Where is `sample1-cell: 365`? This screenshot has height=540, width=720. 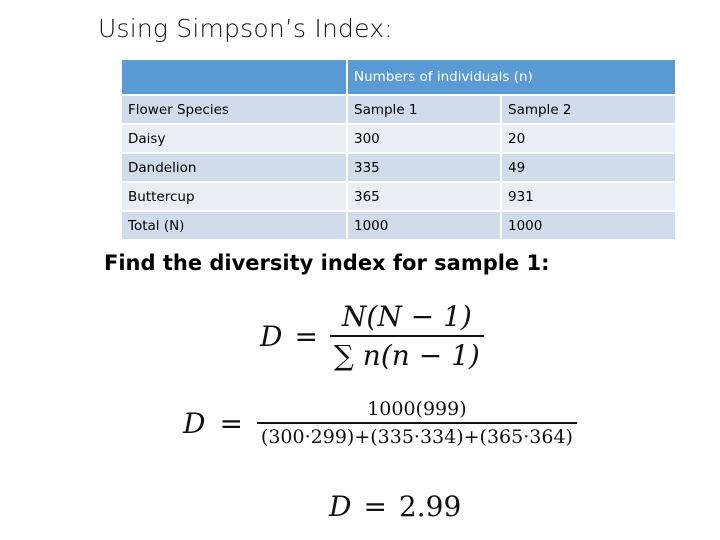
sample1-cell: 365 is located at coordinates (425, 197).